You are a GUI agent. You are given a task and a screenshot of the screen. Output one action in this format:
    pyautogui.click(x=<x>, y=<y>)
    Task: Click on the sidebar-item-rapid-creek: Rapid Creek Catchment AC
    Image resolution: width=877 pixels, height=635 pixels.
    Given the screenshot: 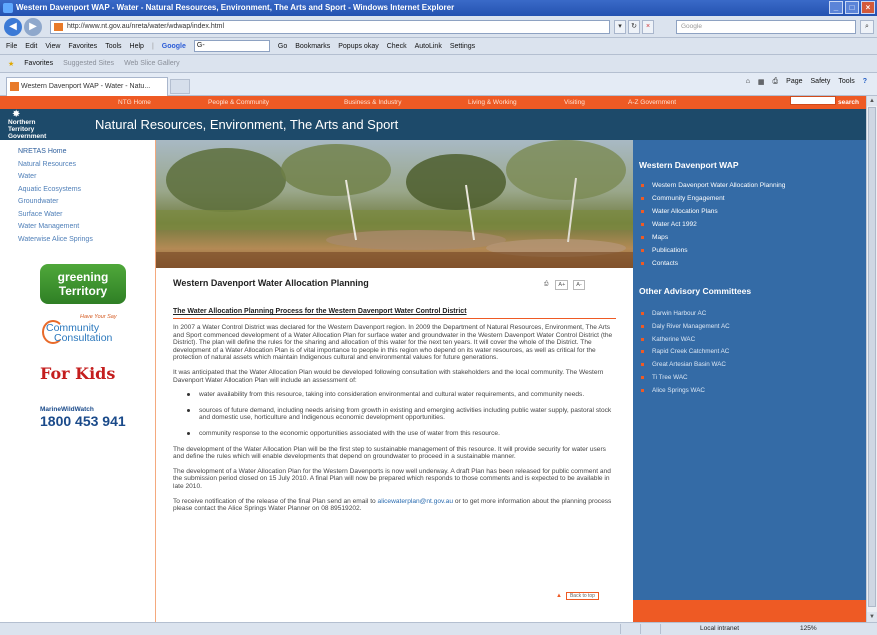 What is the action you would take?
    pyautogui.click(x=685, y=354)
    